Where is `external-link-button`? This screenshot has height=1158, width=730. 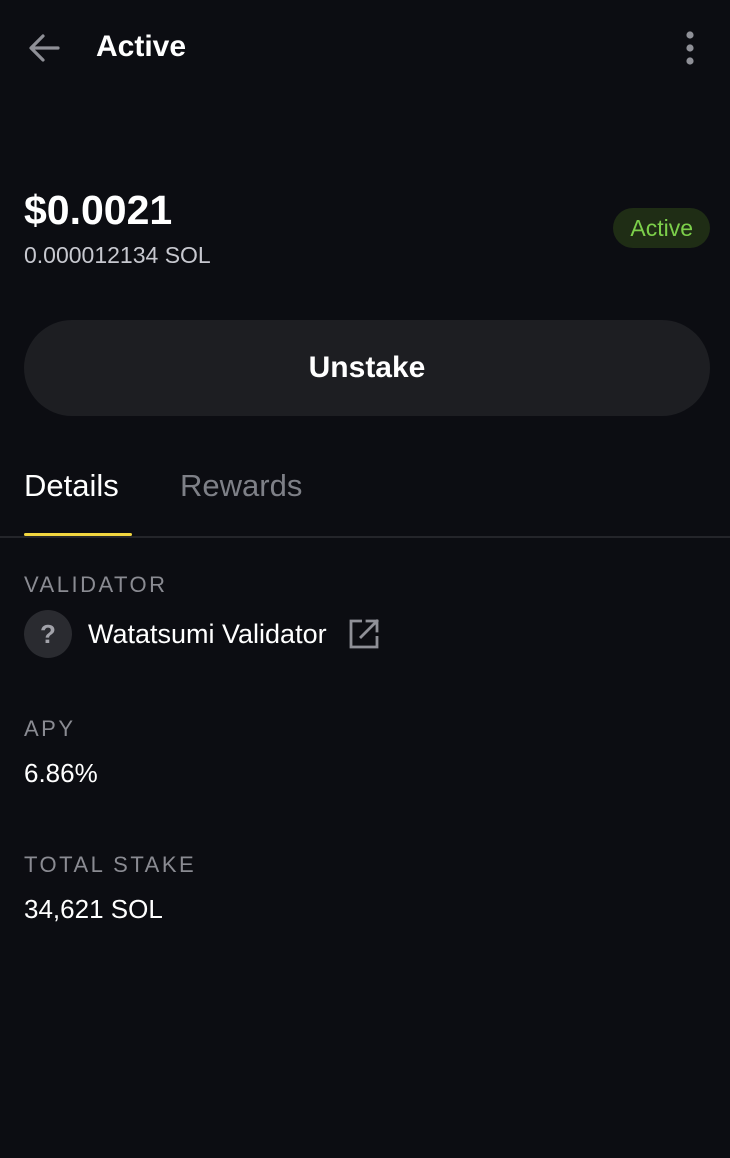
external-link-button is located at coordinates (364, 634).